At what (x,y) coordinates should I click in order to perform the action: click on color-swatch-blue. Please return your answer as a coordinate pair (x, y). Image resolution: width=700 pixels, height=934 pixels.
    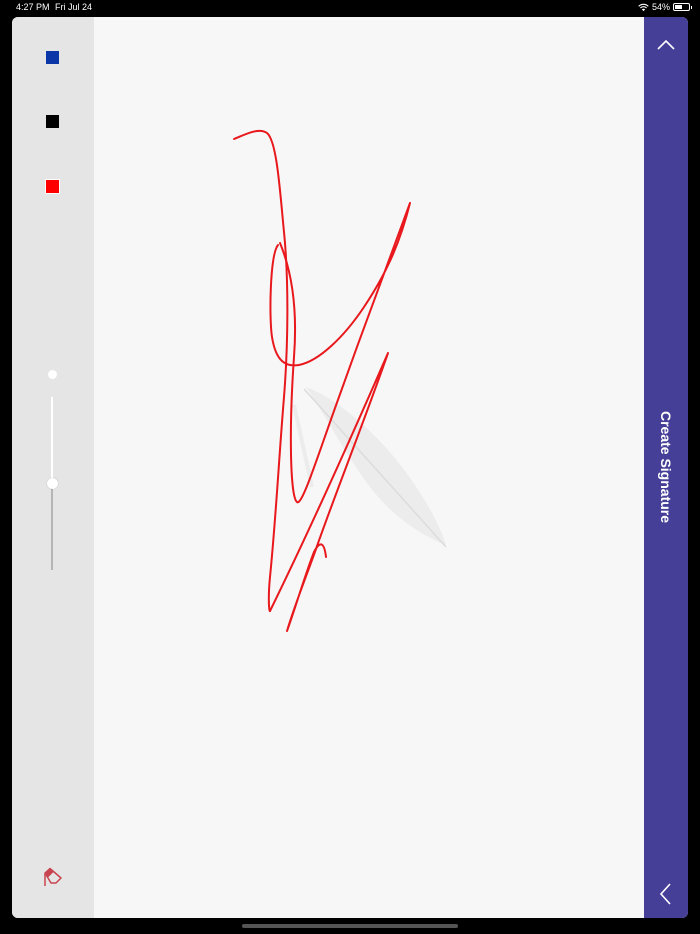
    Looking at the image, I should click on (52, 57).